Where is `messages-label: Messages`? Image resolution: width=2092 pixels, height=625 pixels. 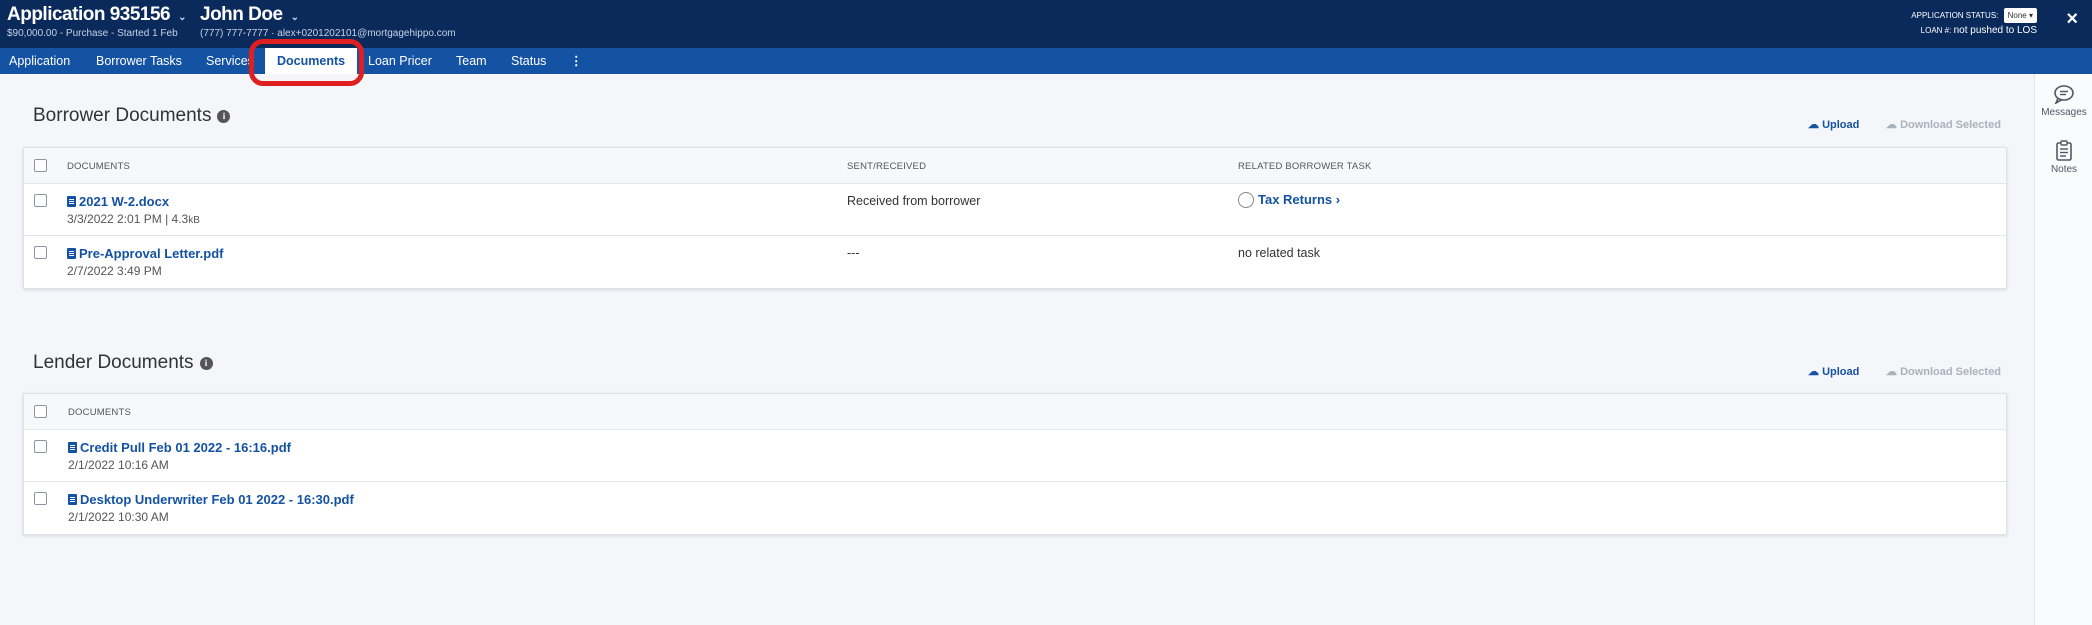
messages-label: Messages is located at coordinates (2064, 112).